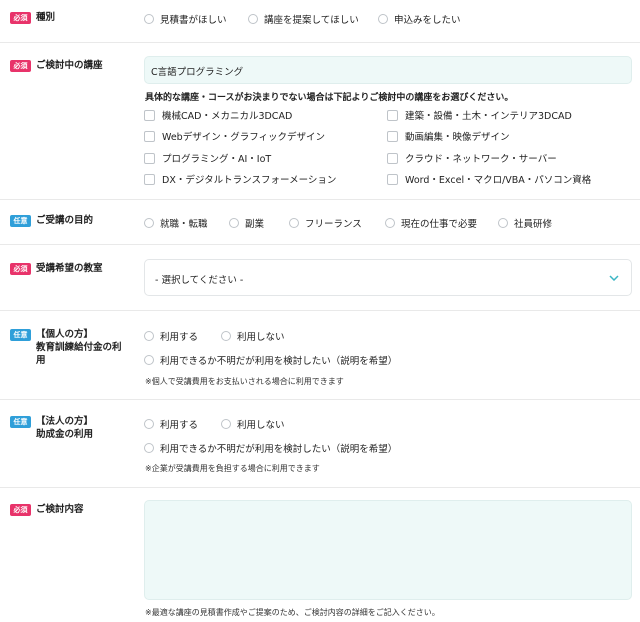 The height and width of the screenshot is (622, 640). I want to click on course-label: ご検討中の講座, so click(69, 65).